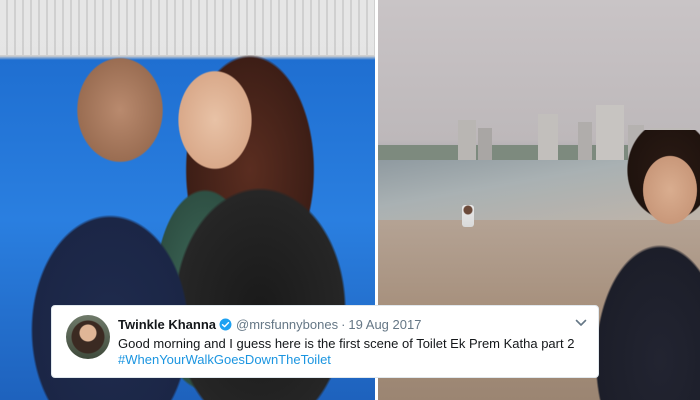 This screenshot has height=400, width=700. What do you see at coordinates (384, 324) in the screenshot?
I see `tweet-date: 19 Aug 2017` at bounding box center [384, 324].